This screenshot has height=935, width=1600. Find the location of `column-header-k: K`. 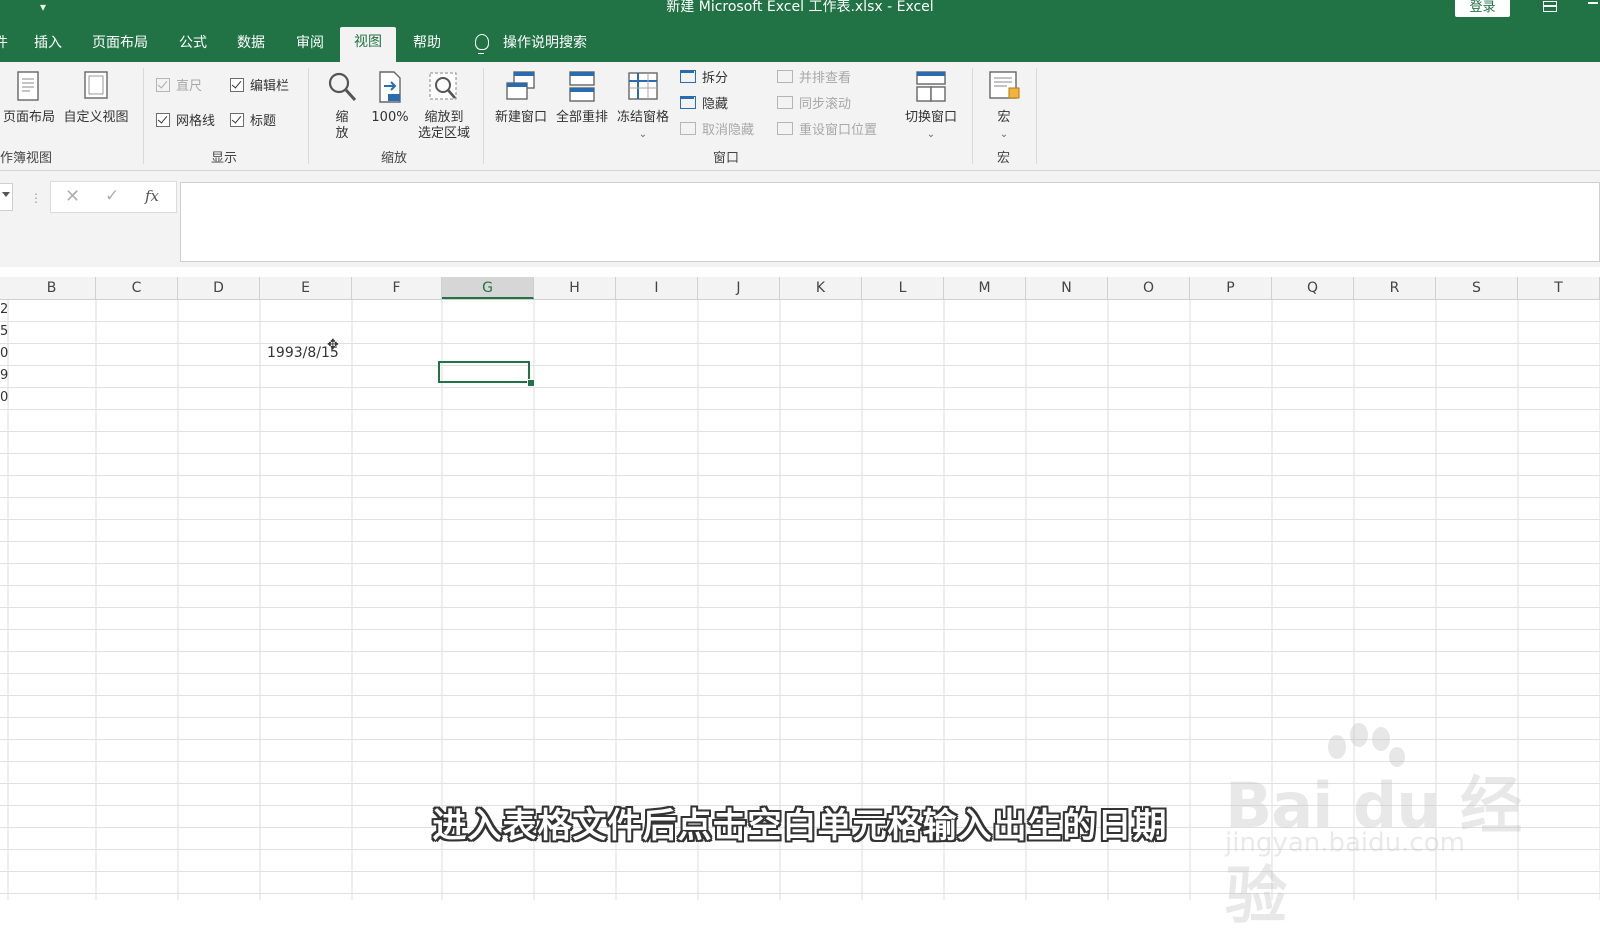

column-header-k: K is located at coordinates (821, 288).